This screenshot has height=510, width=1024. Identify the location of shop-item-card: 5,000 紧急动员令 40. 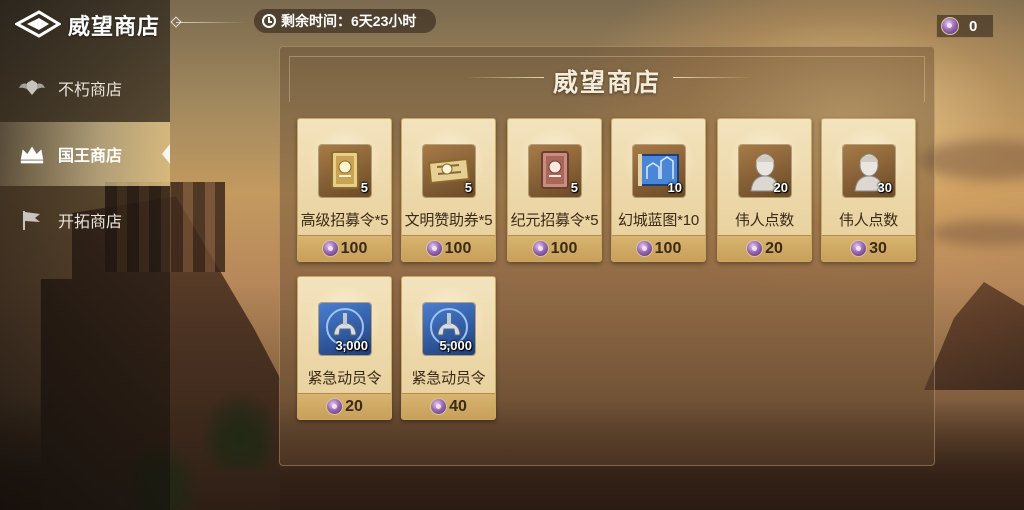
(448, 348).